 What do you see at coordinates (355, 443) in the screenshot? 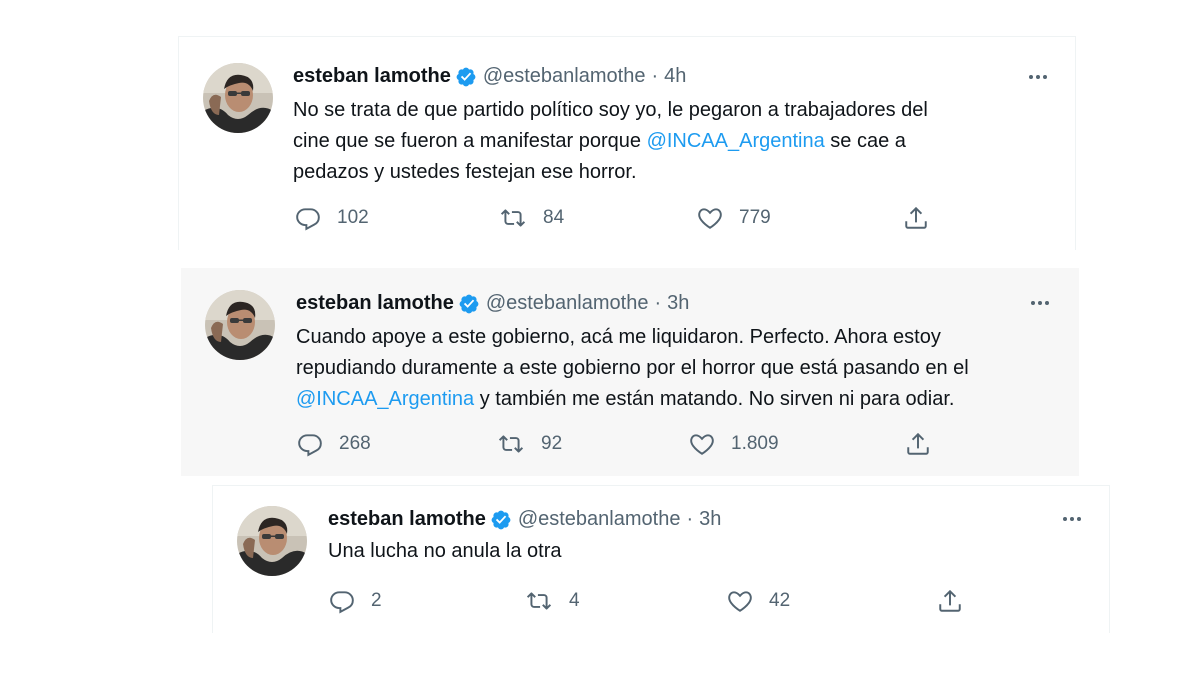
I see `reply-count: 268` at bounding box center [355, 443].